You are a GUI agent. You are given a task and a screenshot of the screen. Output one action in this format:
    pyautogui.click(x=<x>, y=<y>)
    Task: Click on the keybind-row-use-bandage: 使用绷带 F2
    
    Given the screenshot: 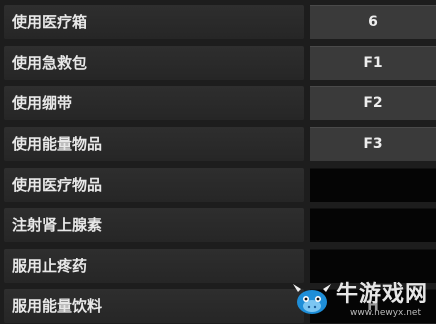 What is the action you would take?
    pyautogui.click(x=218, y=103)
    